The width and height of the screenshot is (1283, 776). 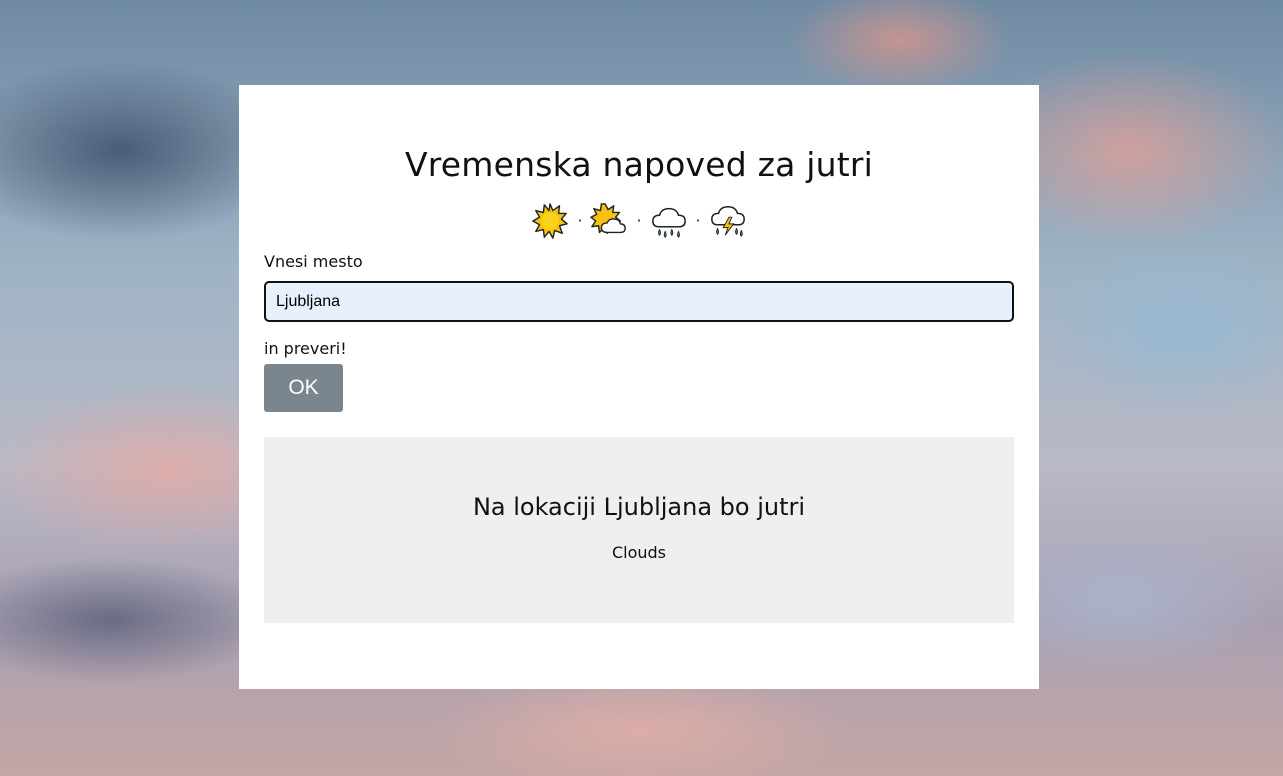 I want to click on result-condition: Clouds, so click(x=639, y=552).